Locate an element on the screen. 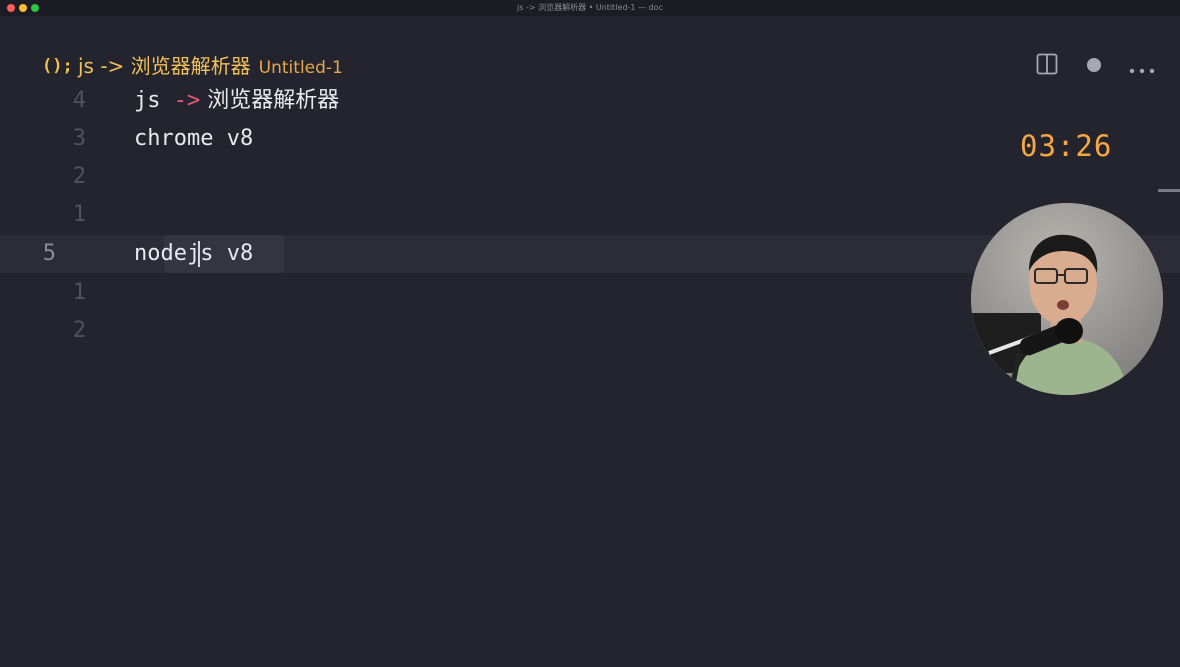  recording-timer: 03:26 is located at coordinates (1066, 146).